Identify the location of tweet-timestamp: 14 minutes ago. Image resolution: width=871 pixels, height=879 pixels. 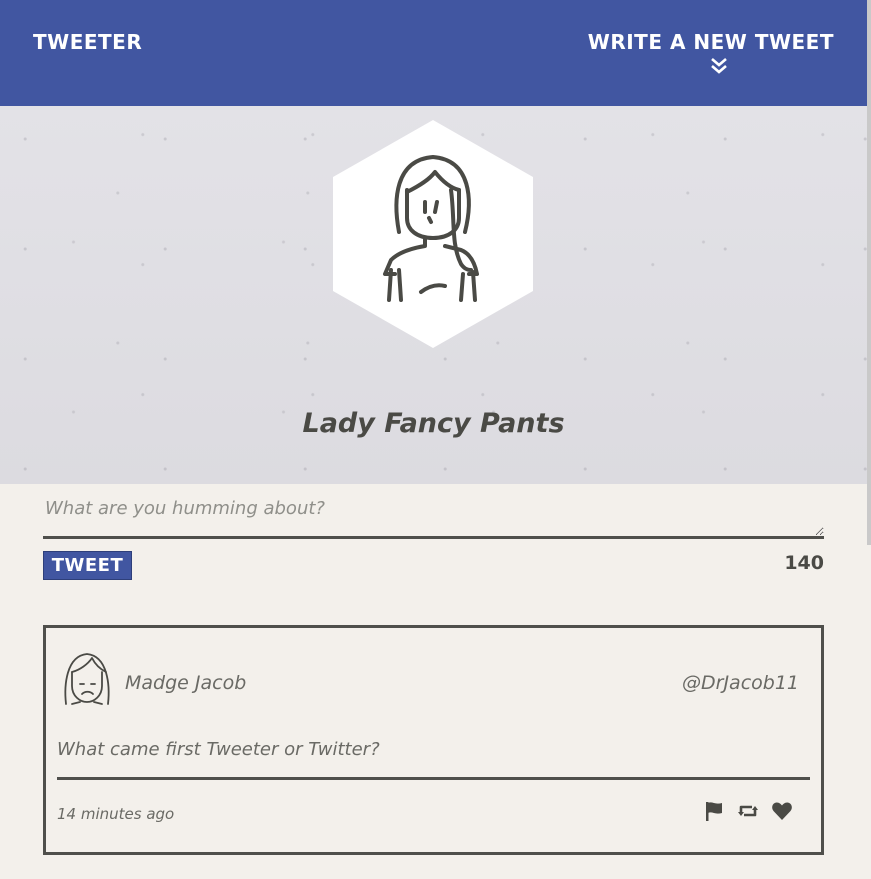
(116, 814).